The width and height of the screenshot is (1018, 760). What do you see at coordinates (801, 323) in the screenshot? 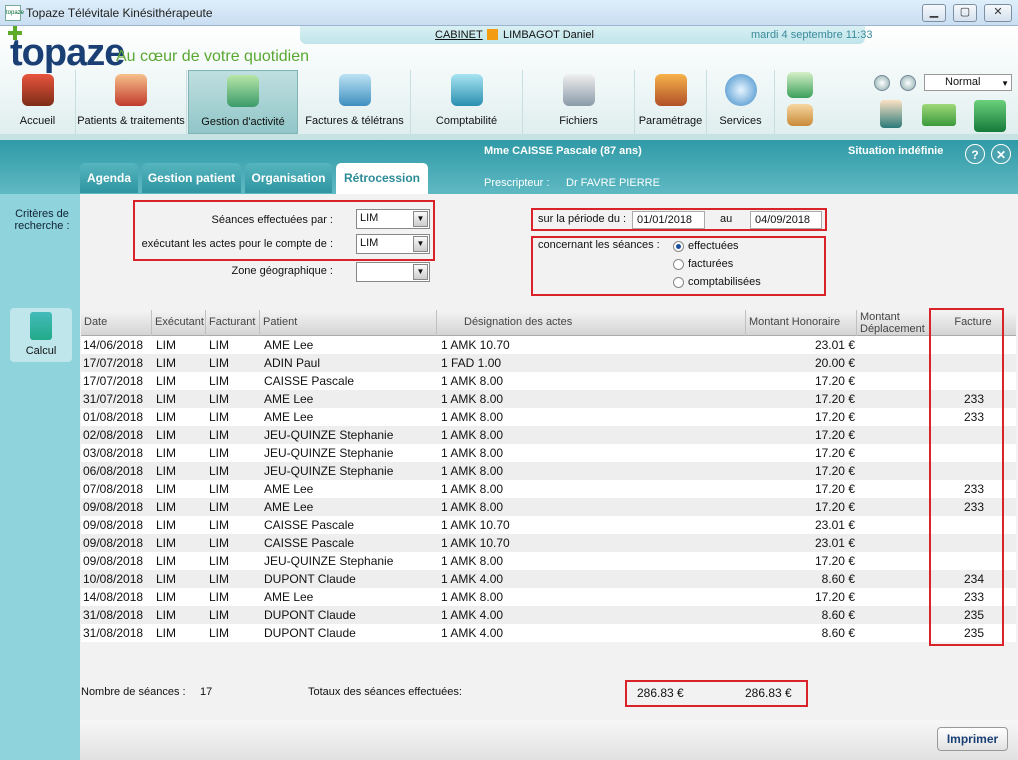
I see `col-montant-honoraire: Montant Honoraire` at bounding box center [801, 323].